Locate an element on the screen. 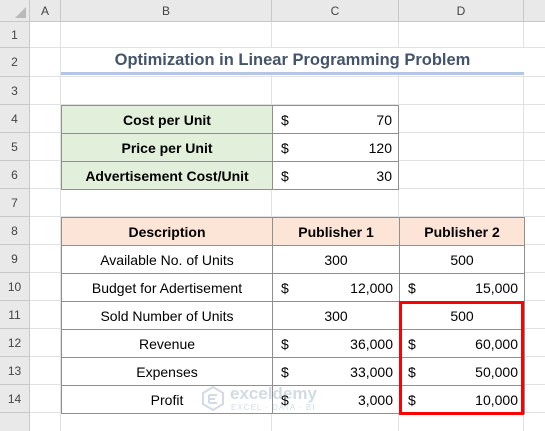 The image size is (545, 431). select-all-corner is located at coordinates (15, 11).